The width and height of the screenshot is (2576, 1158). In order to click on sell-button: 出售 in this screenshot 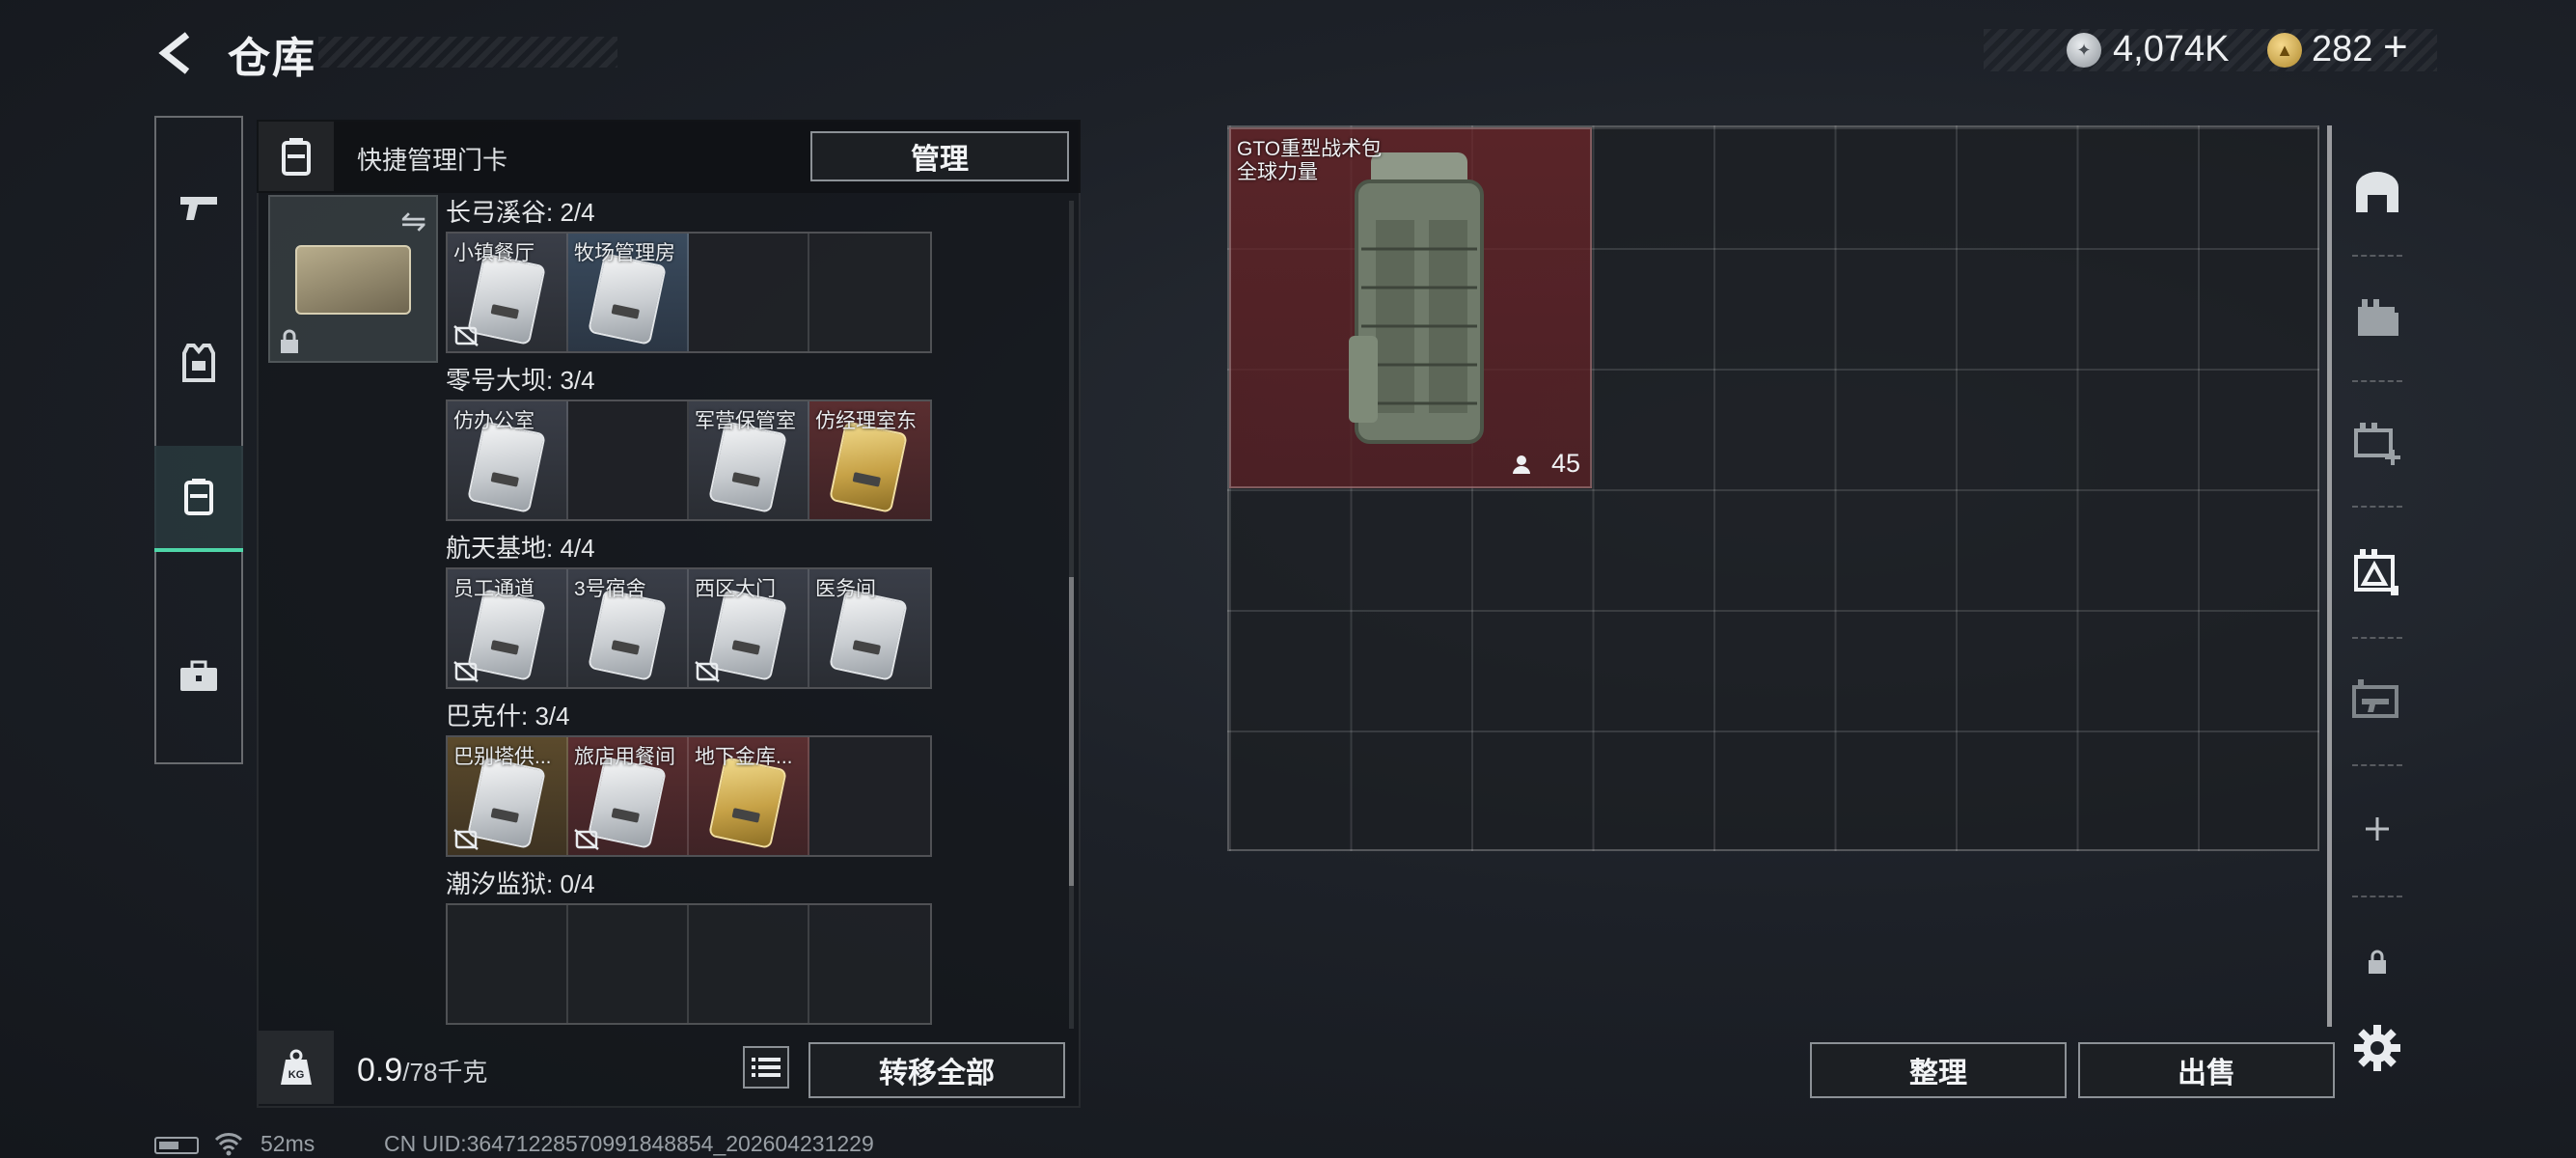, I will do `click(2207, 1070)`.